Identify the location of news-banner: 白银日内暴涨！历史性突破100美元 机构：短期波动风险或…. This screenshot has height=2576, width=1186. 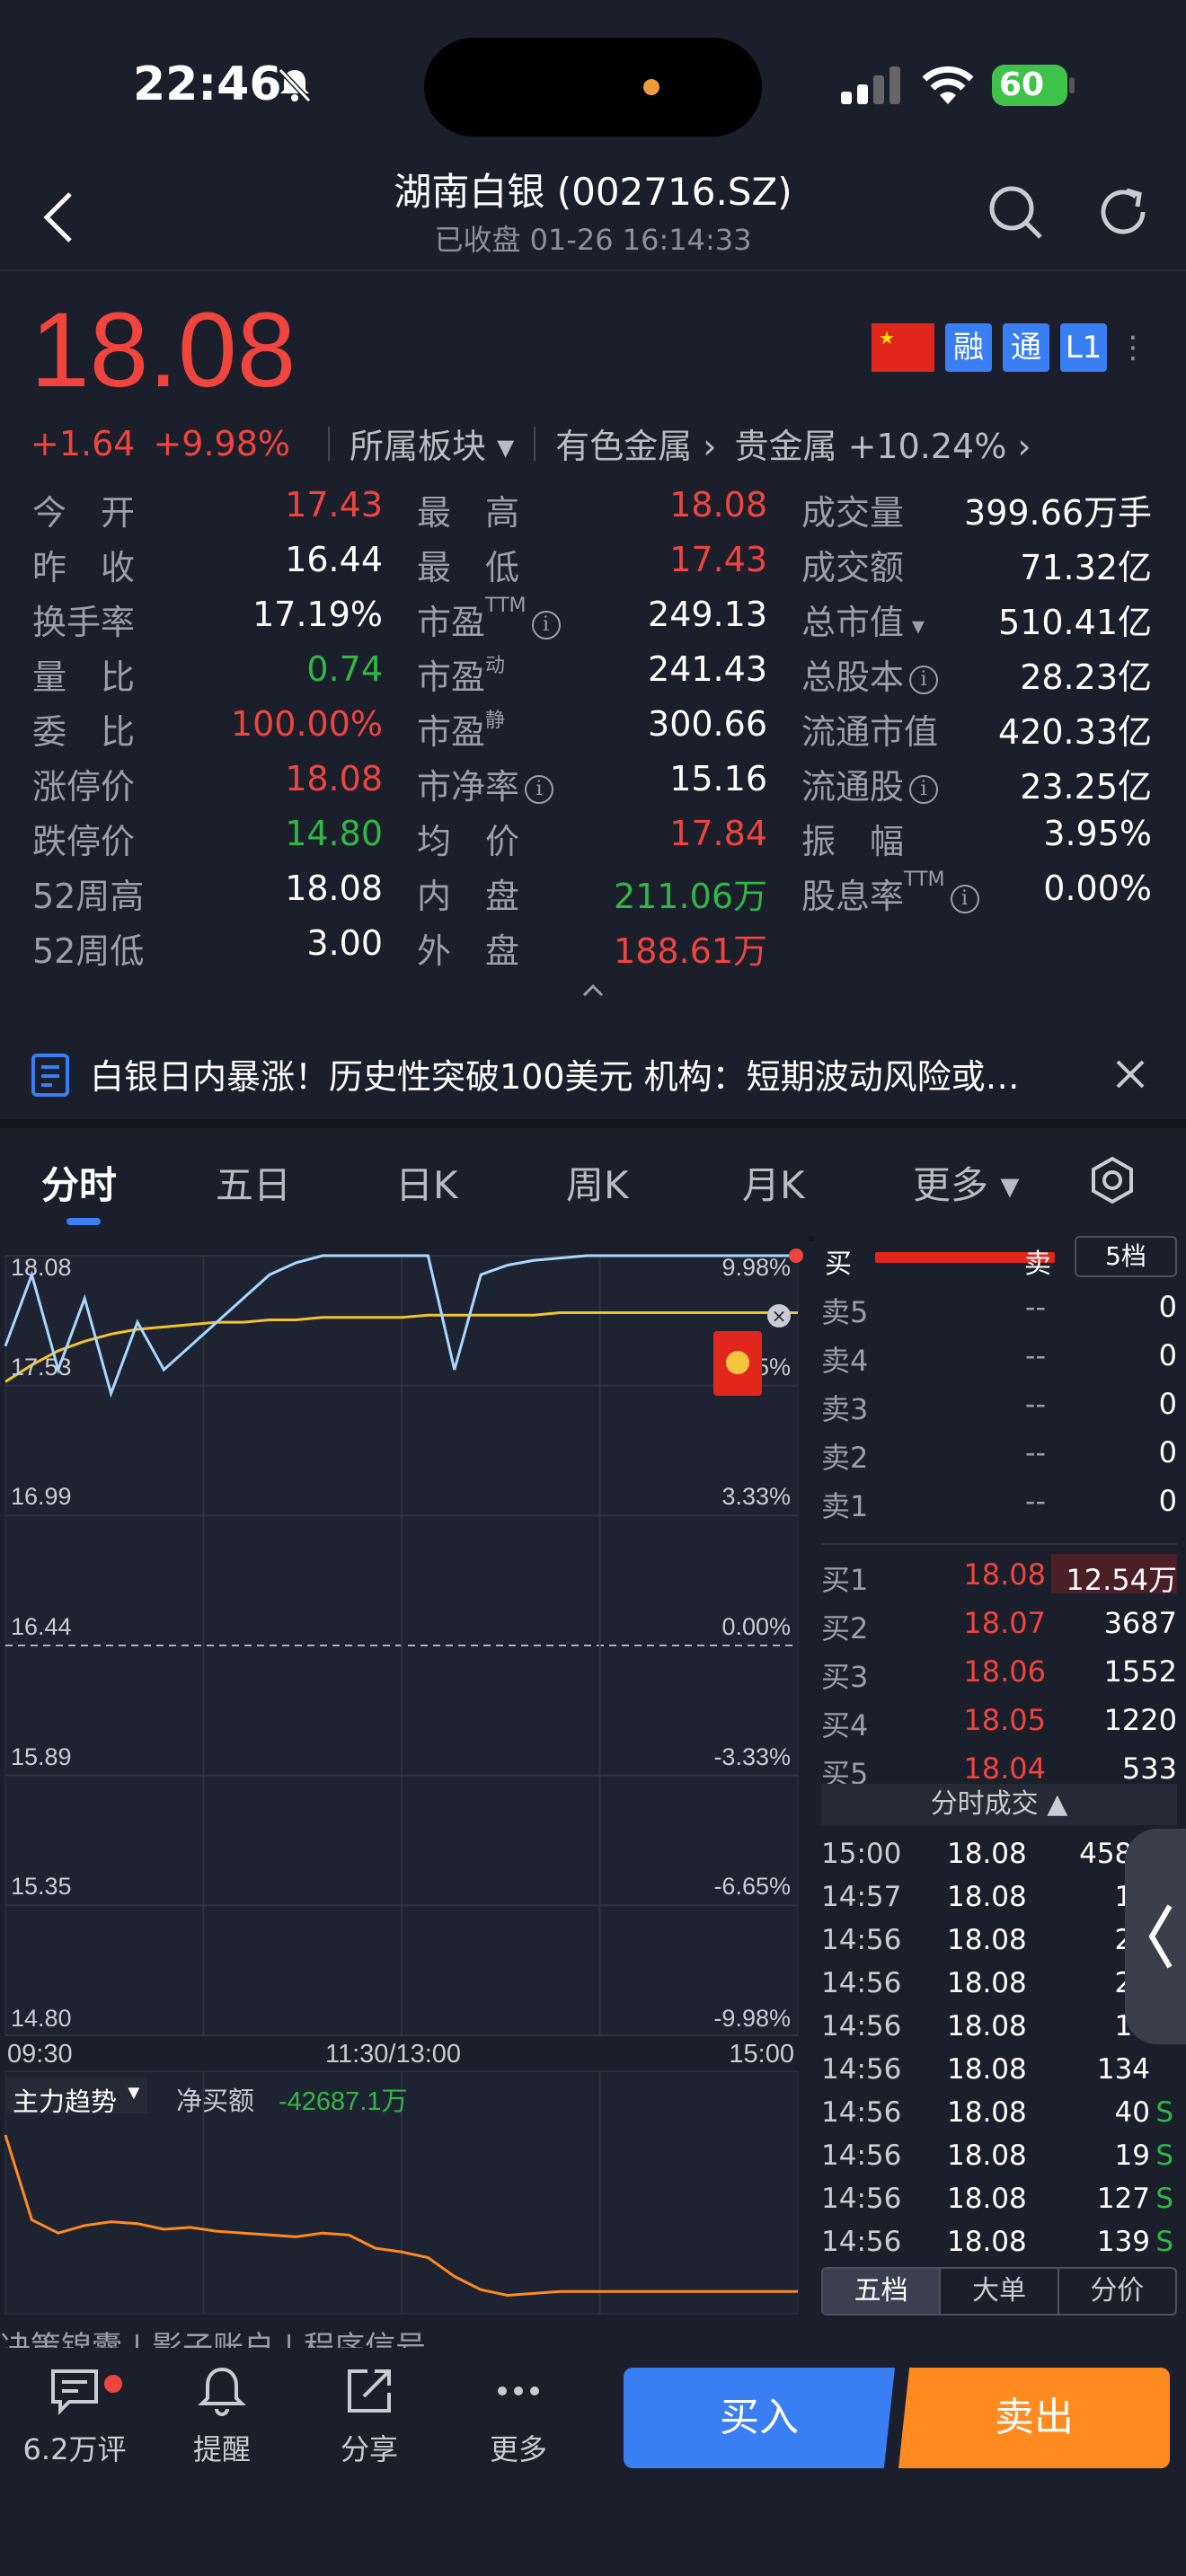
(593, 1074).